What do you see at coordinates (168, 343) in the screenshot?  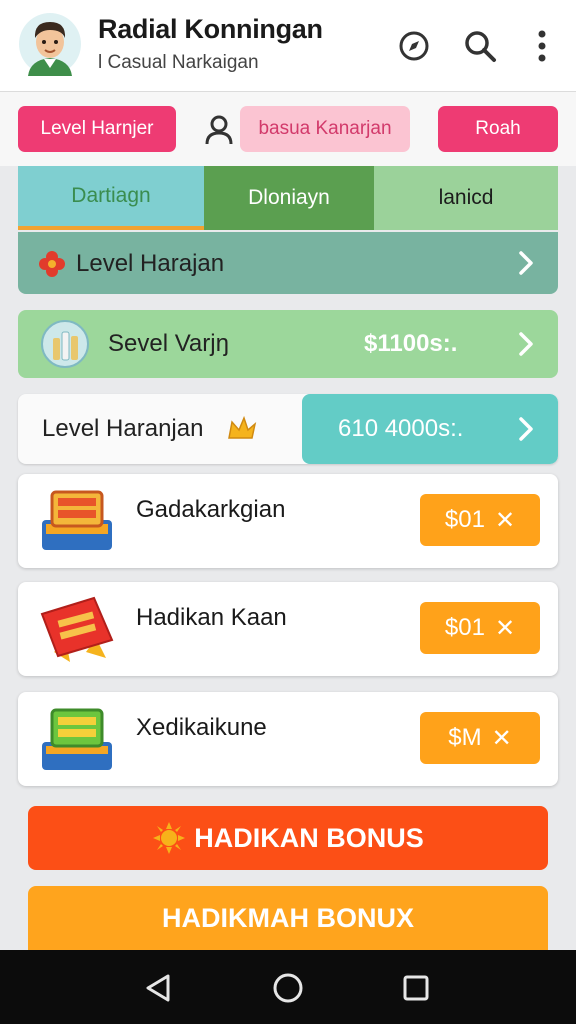 I see `row-label: Sevel Varjŋ` at bounding box center [168, 343].